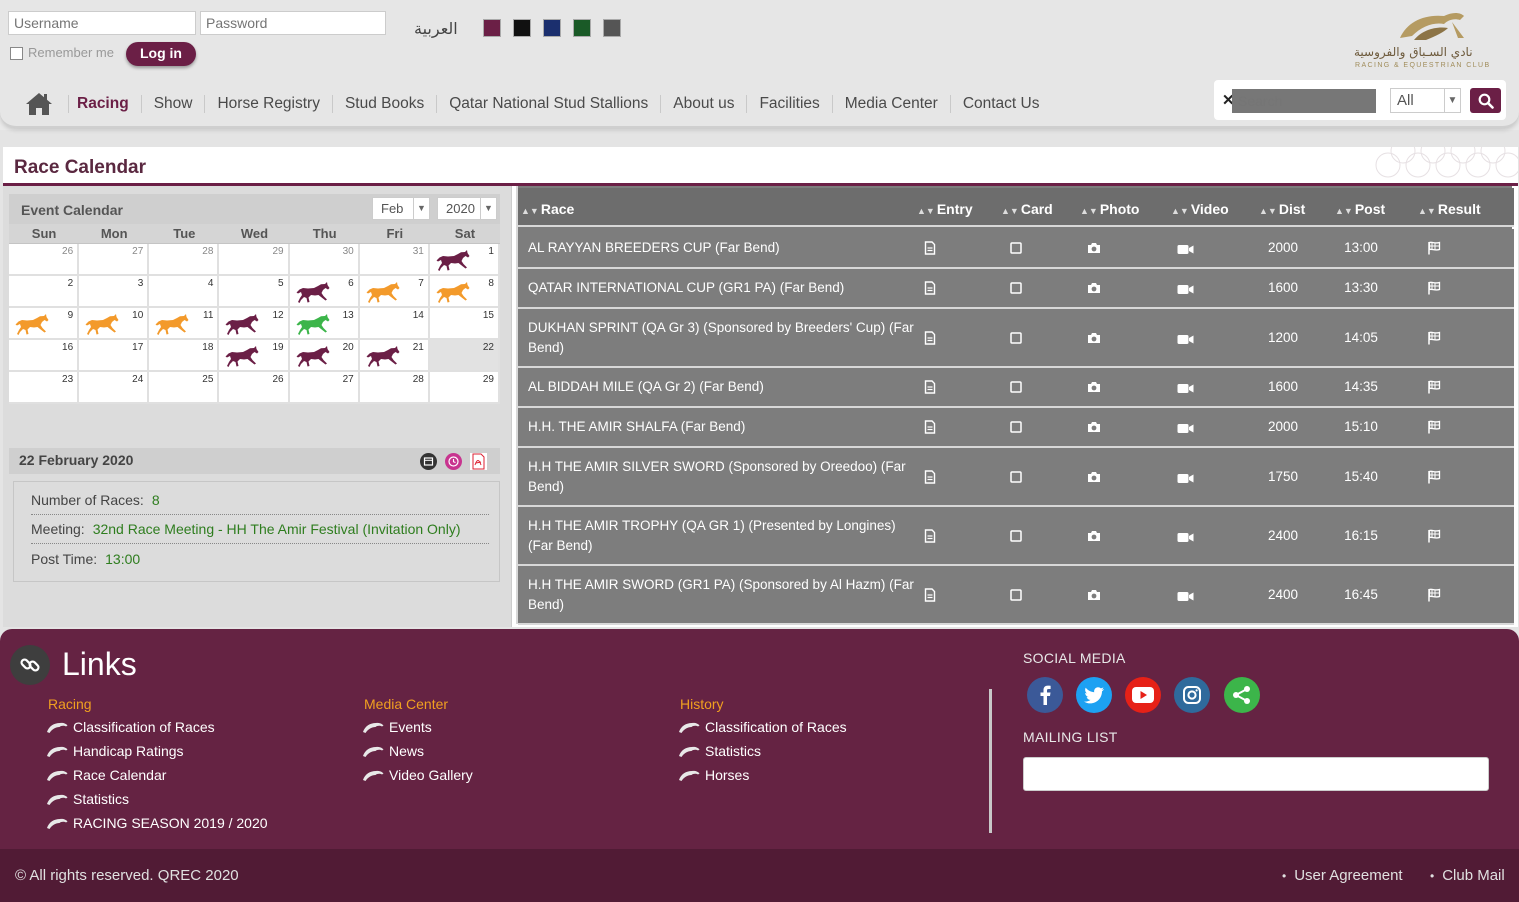 Image resolution: width=1519 pixels, height=902 pixels. I want to click on calendar-day: 15, so click(464, 324).